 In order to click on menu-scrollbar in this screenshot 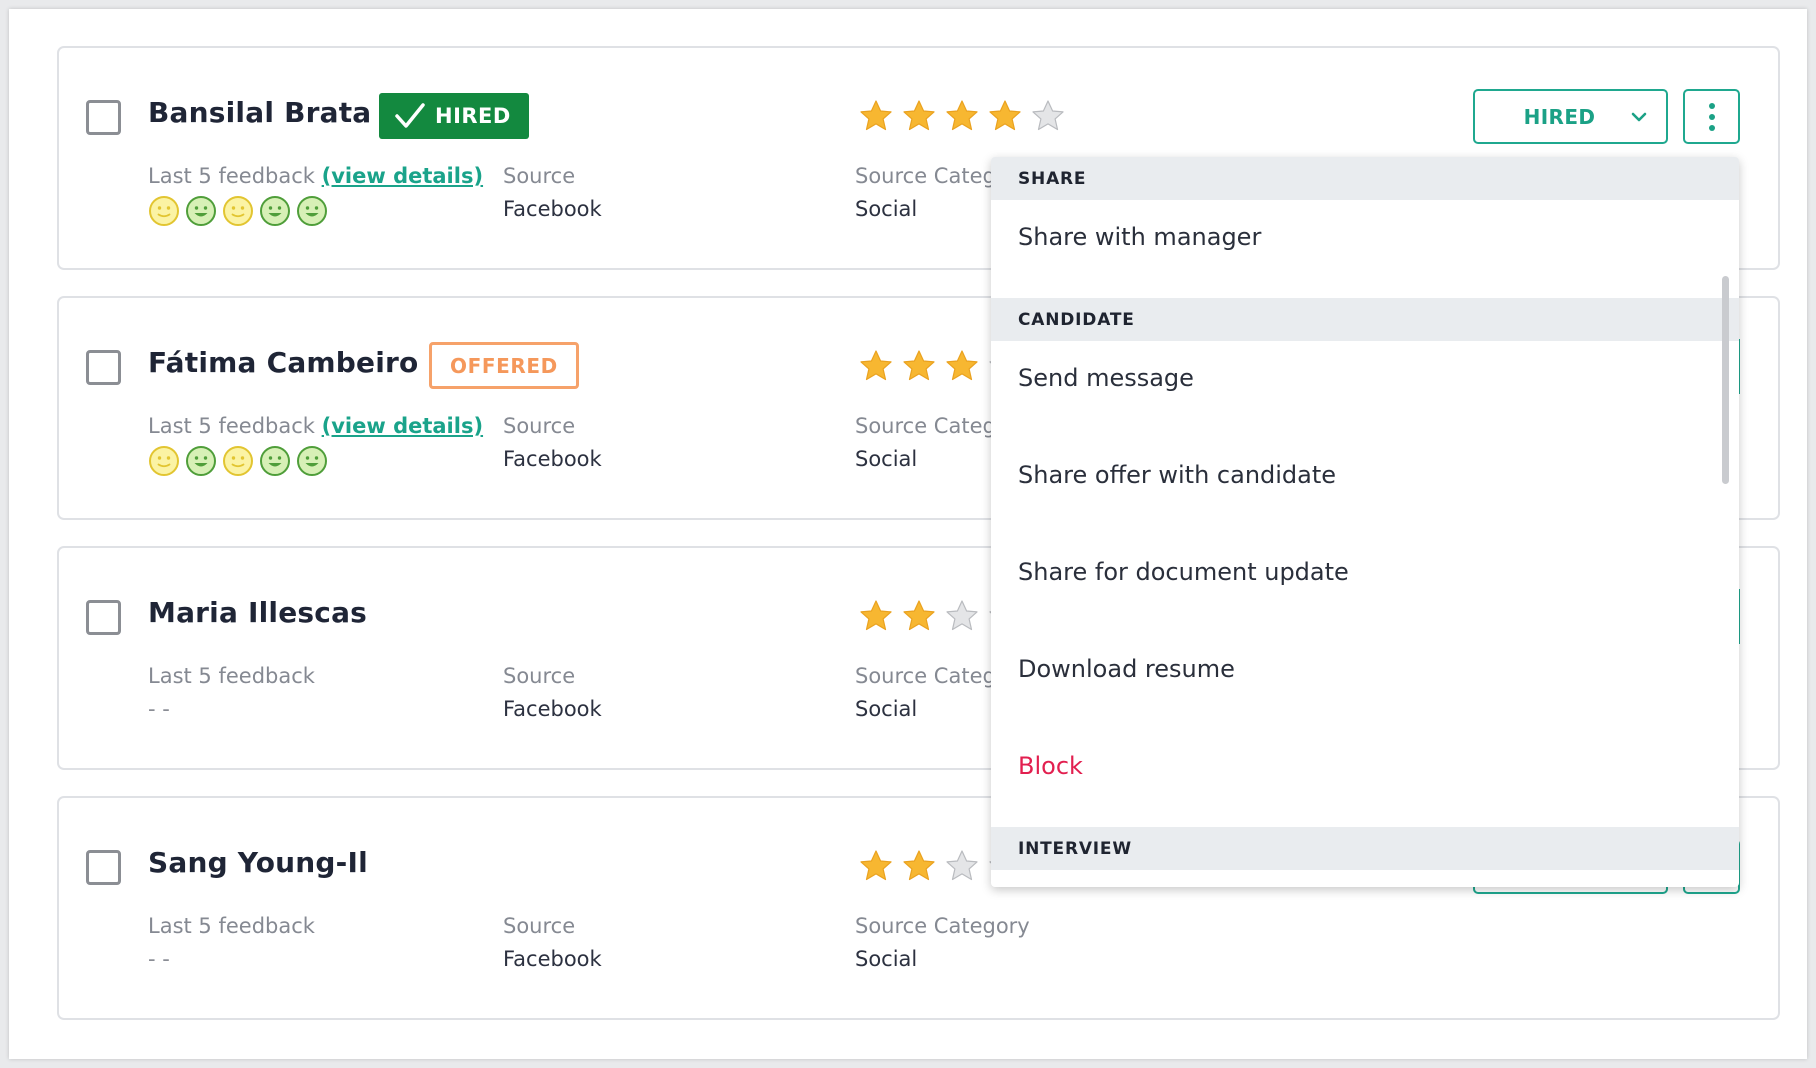, I will do `click(1725, 380)`.